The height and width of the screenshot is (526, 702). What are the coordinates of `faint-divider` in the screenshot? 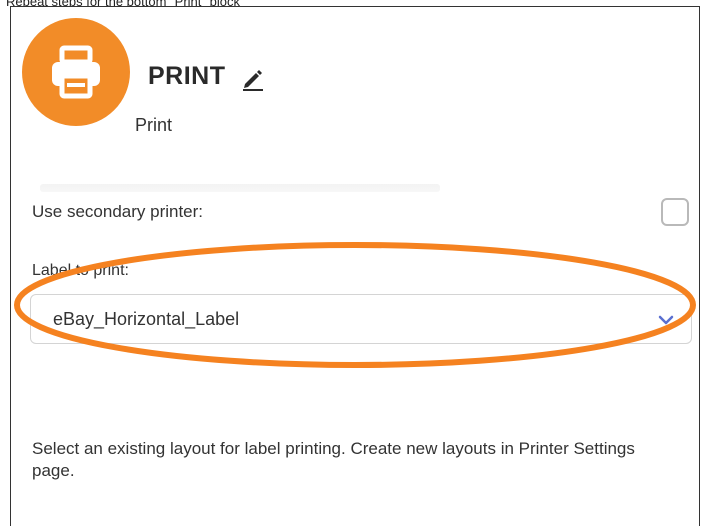 It's located at (240, 188).